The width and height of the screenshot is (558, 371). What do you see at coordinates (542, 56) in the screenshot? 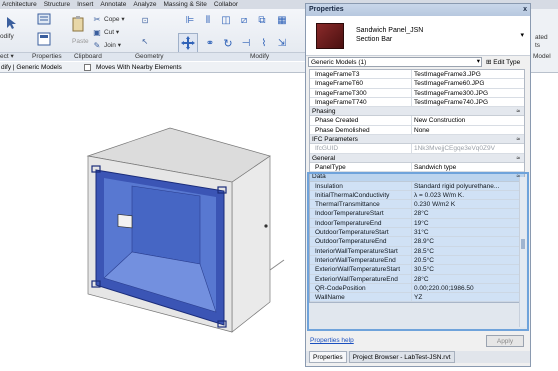
I see `ribbon-fragment-3: Model` at bounding box center [542, 56].